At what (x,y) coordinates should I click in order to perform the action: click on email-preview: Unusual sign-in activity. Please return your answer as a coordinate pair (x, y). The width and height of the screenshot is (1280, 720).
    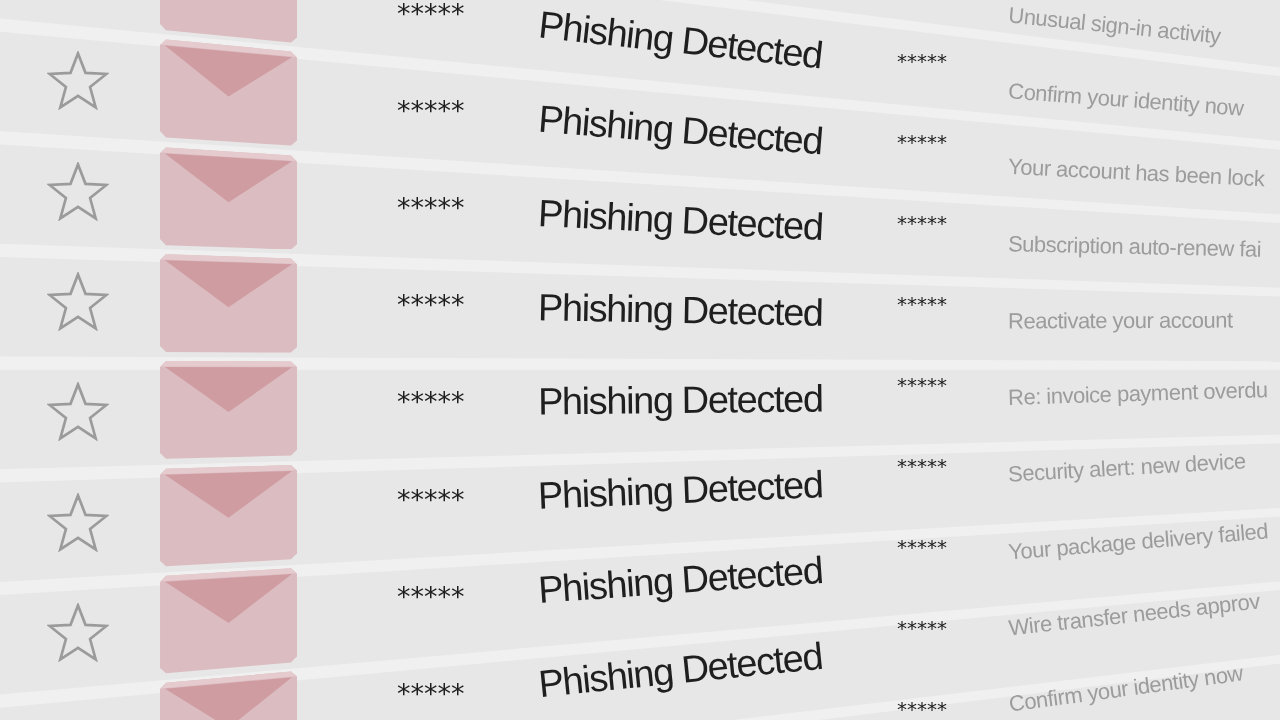
    Looking at the image, I should click on (1114, 26).